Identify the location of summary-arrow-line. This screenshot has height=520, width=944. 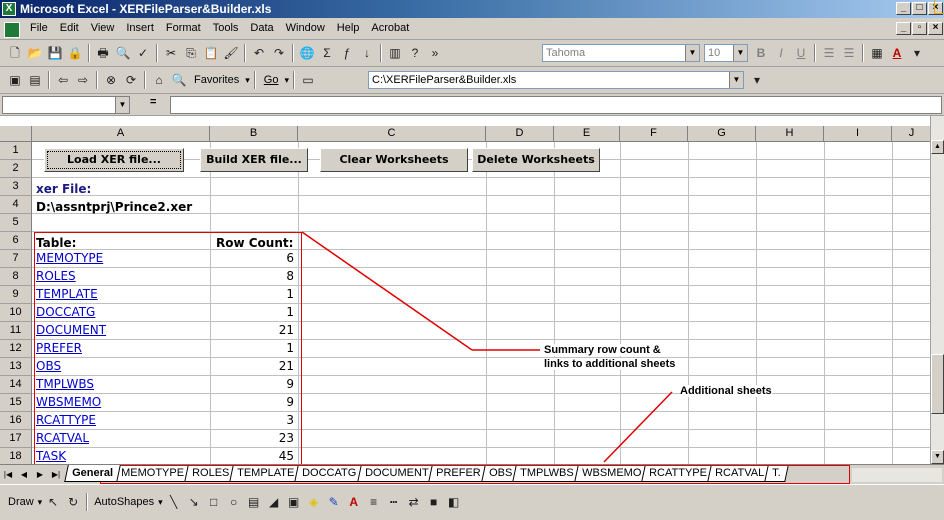
(387, 291).